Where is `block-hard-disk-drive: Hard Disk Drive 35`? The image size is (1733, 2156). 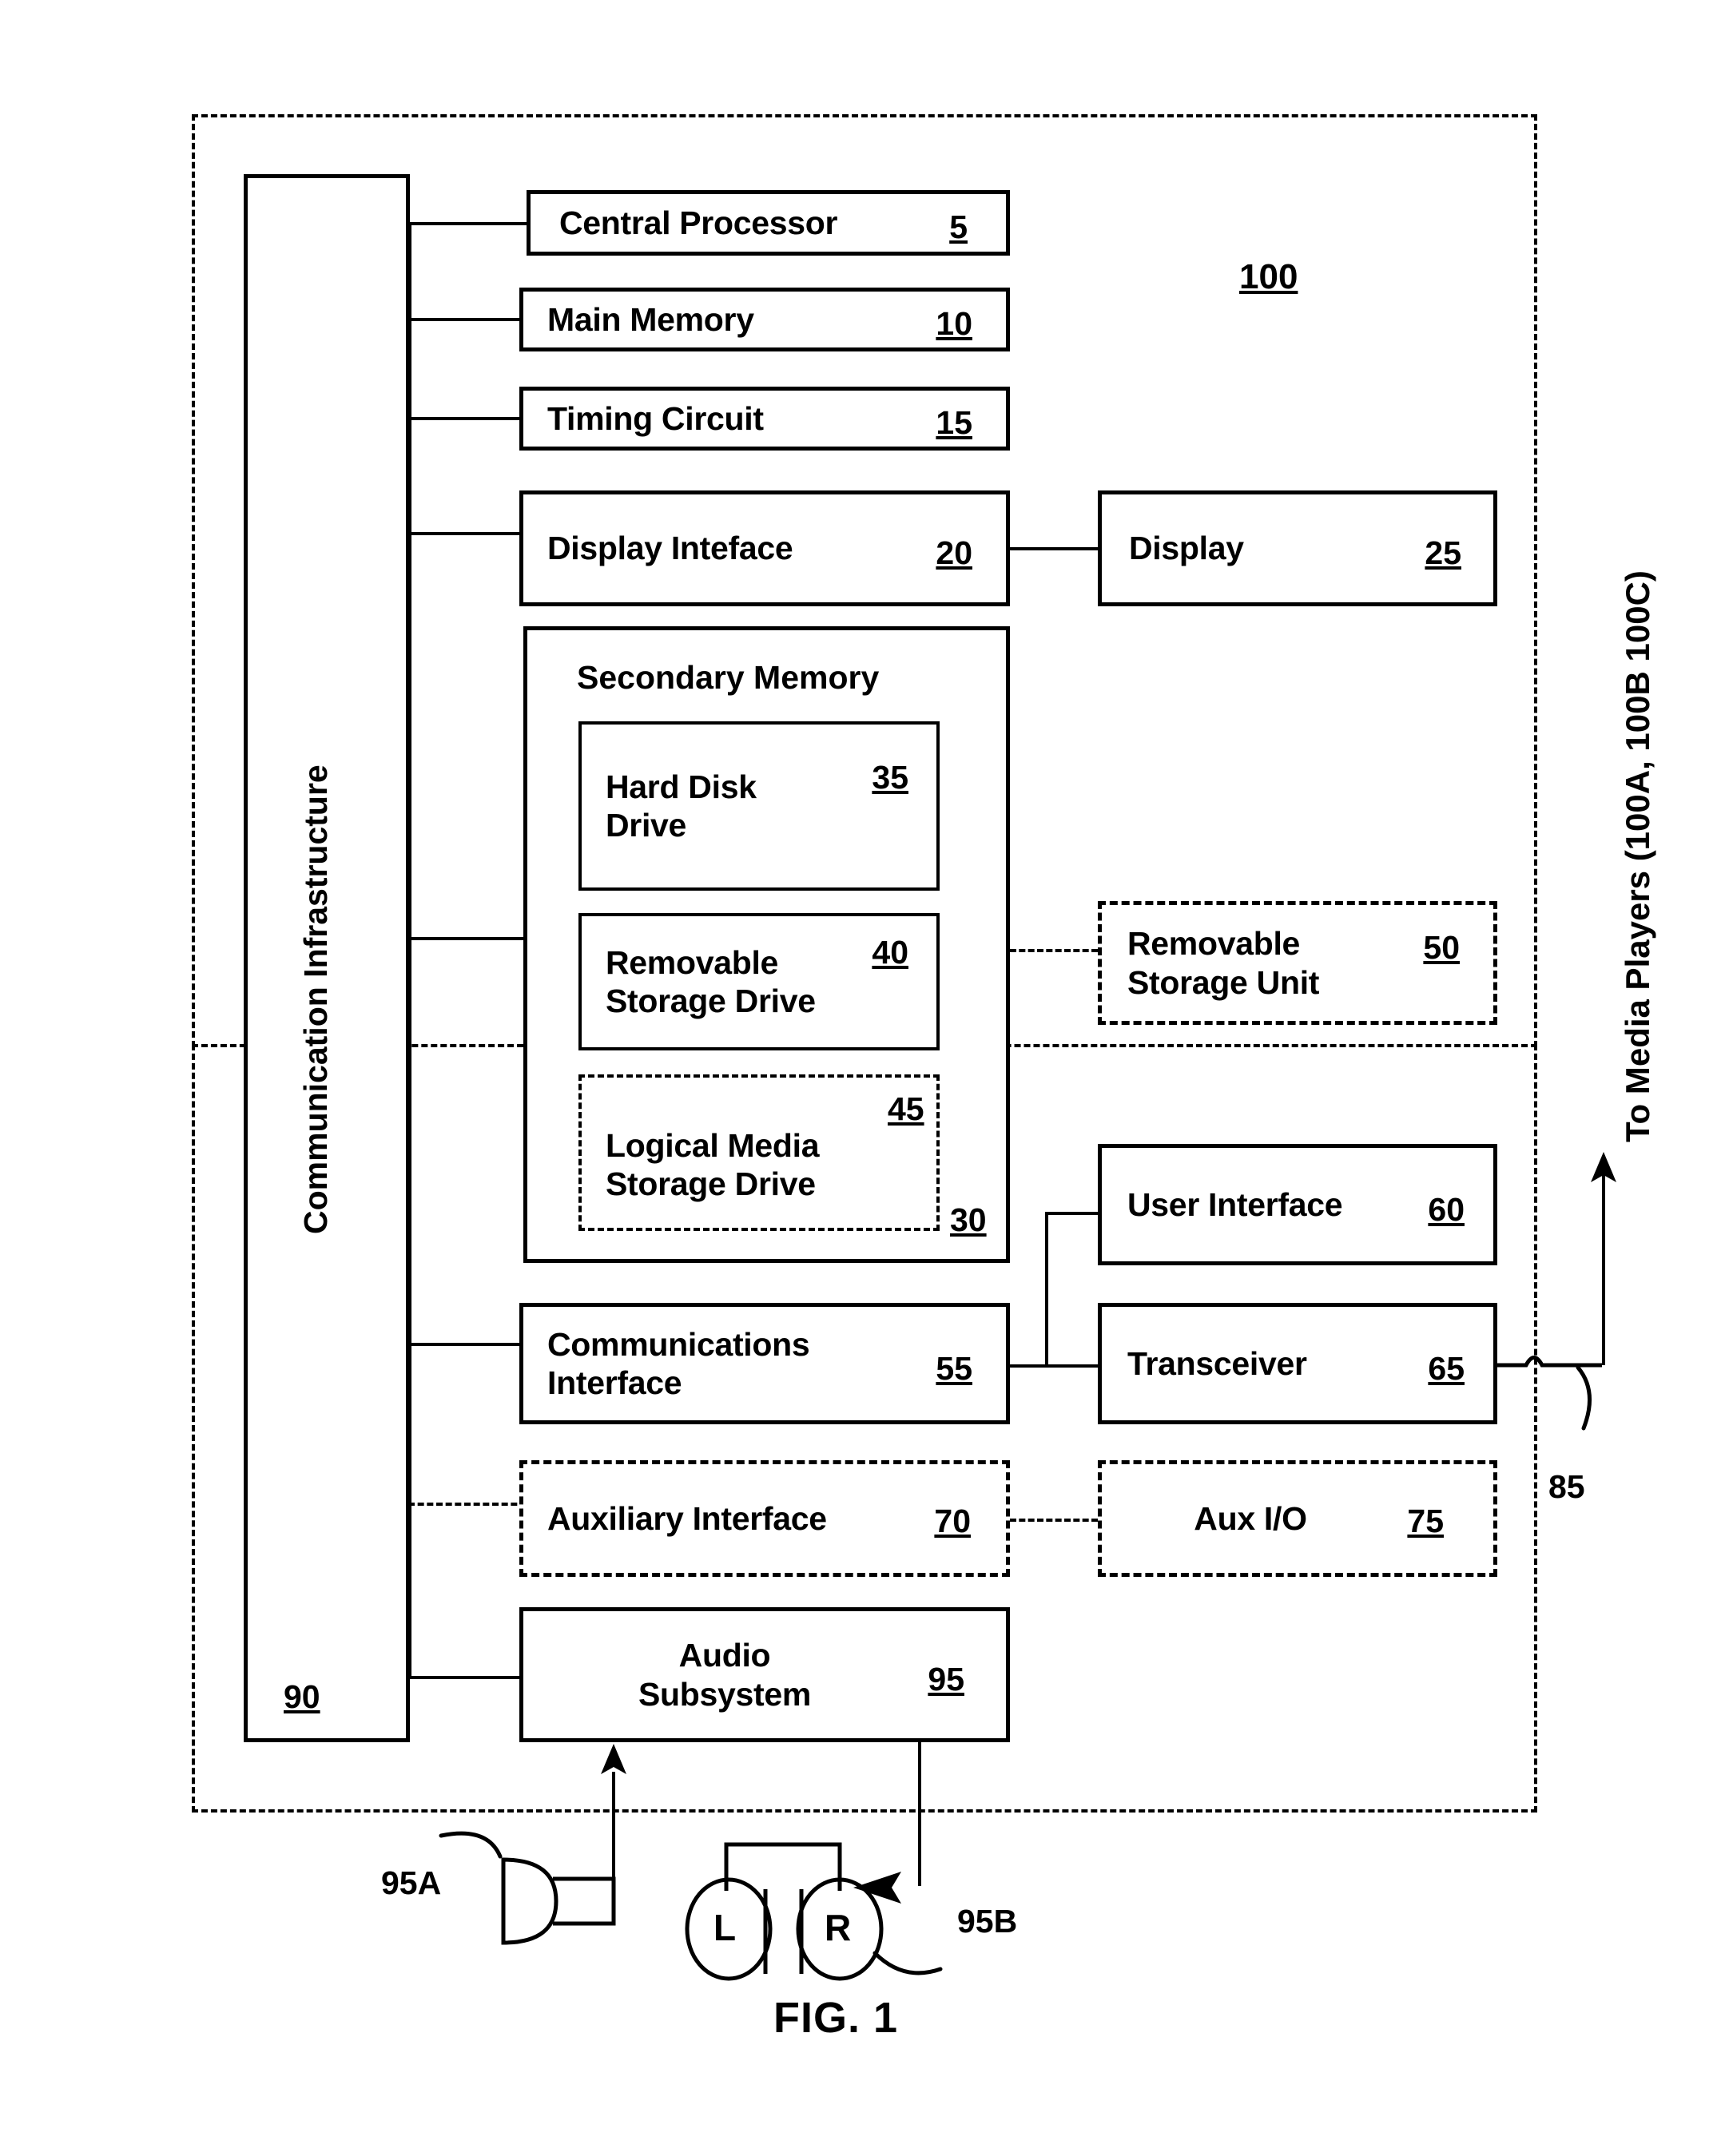
block-hard-disk-drive: Hard Disk Drive 35 is located at coordinates (759, 806).